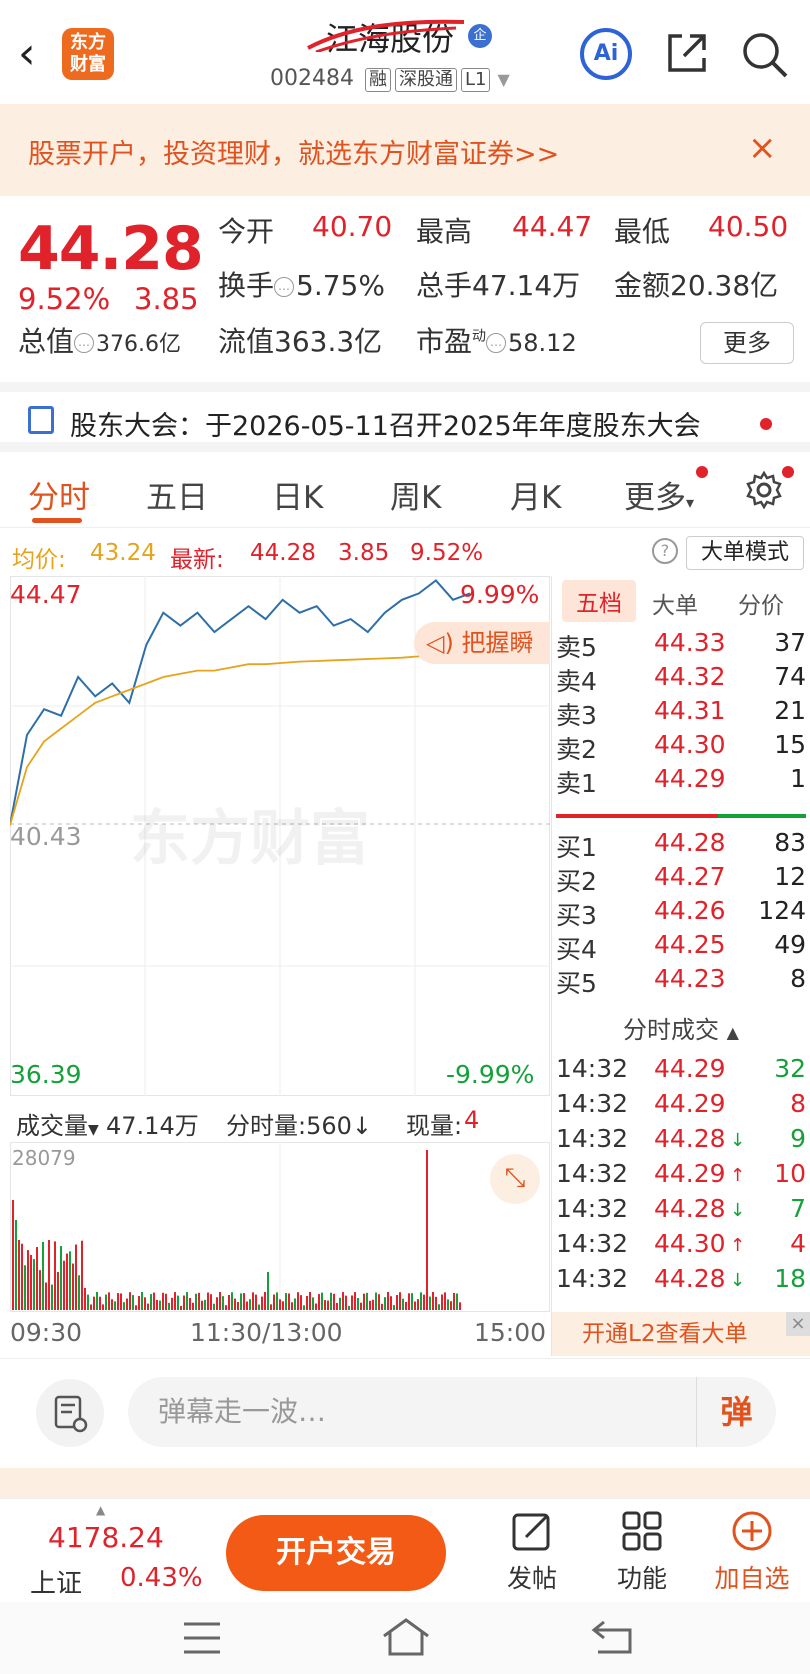 The height and width of the screenshot is (1674, 810). Describe the element at coordinates (280, 1227) in the screenshot. I see `volume-chart` at that location.